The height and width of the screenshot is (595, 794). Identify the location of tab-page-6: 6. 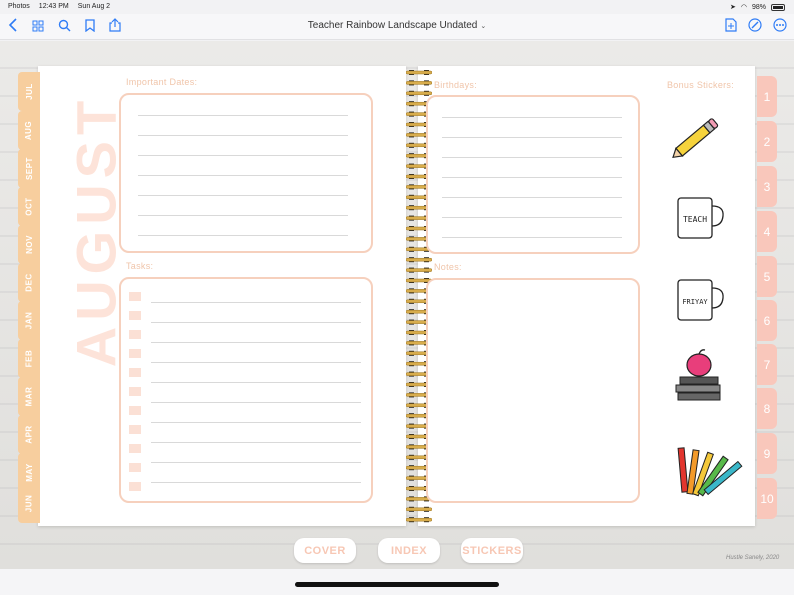
(767, 320).